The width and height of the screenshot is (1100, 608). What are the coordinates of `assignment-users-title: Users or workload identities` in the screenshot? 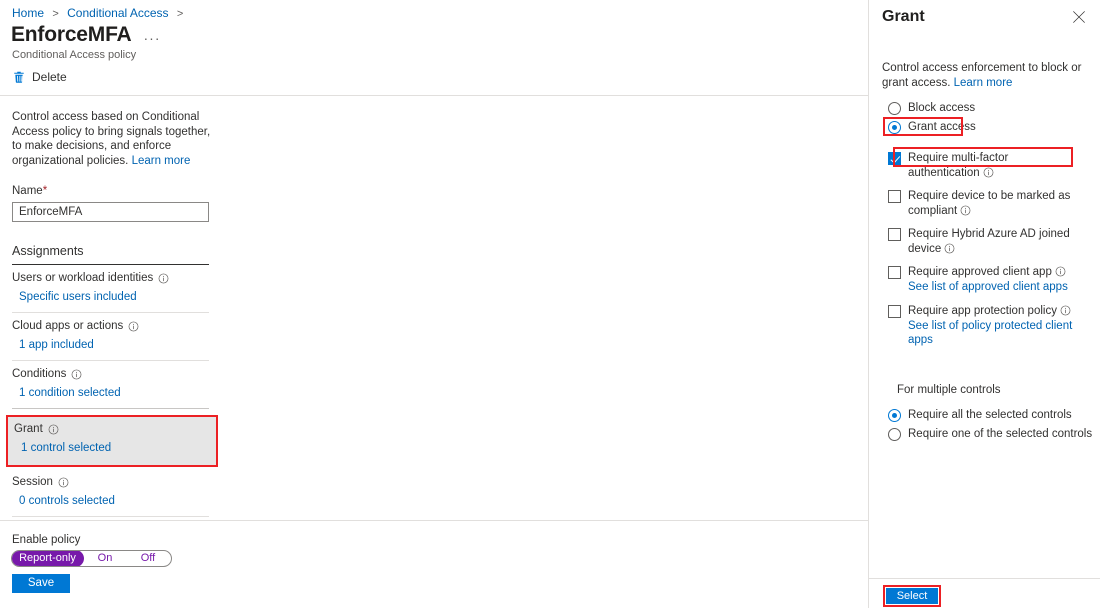 It's located at (83, 278).